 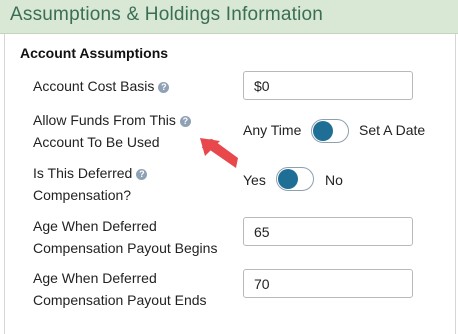 I want to click on section-title: Account Assumptions, so click(x=94, y=53).